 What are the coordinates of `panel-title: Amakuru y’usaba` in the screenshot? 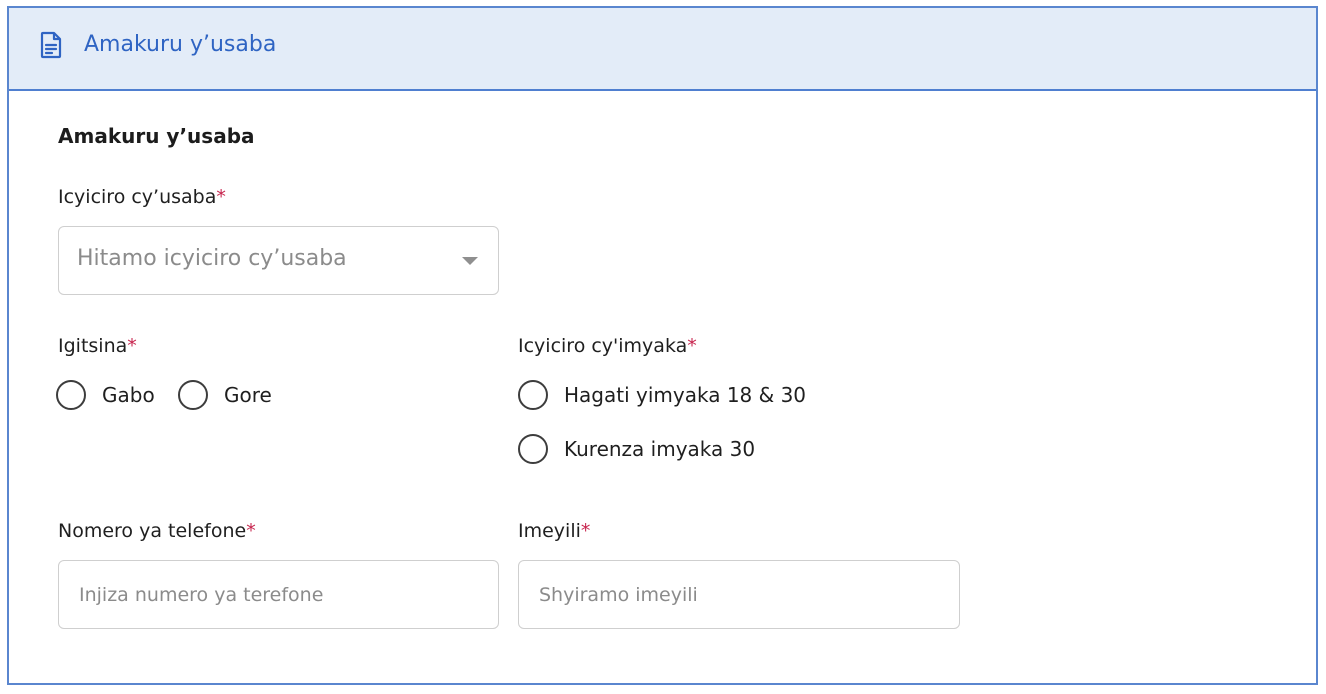 It's located at (180, 44).